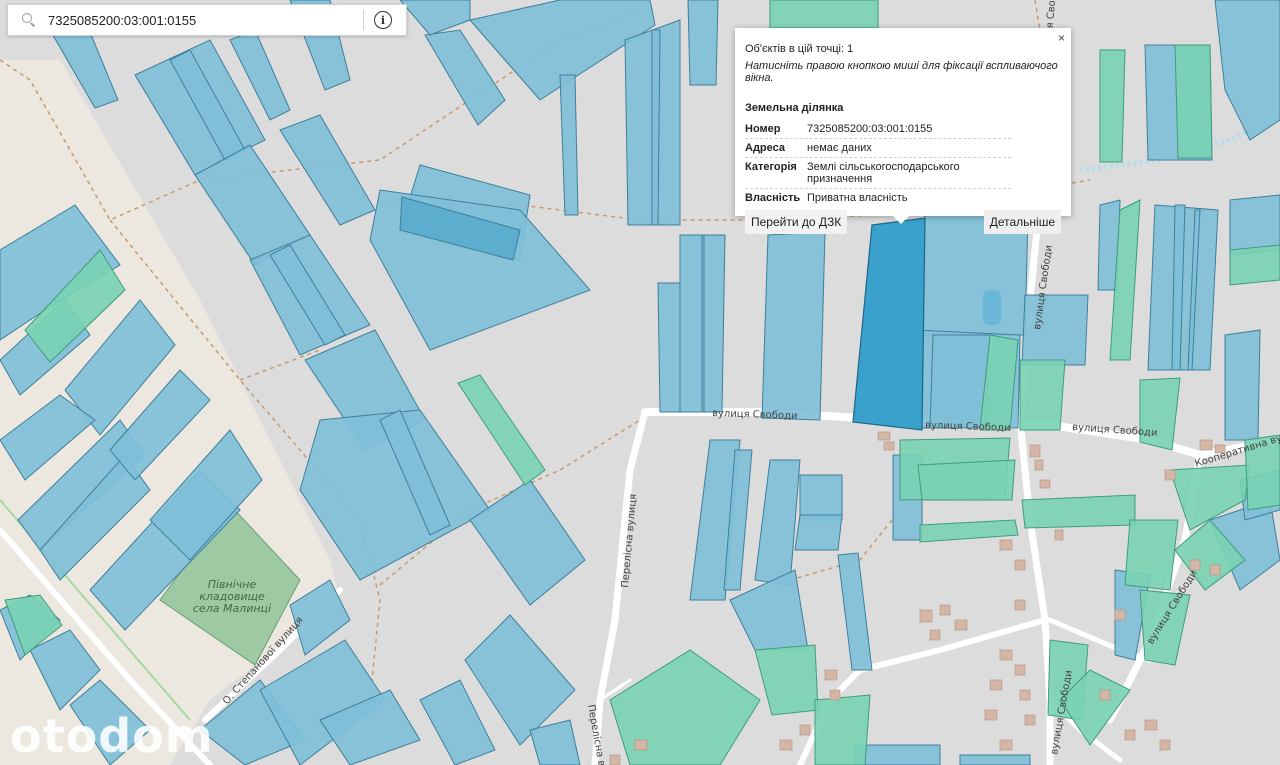 This screenshot has height=765, width=1280. I want to click on close-icon: ×, so click(1061, 38).